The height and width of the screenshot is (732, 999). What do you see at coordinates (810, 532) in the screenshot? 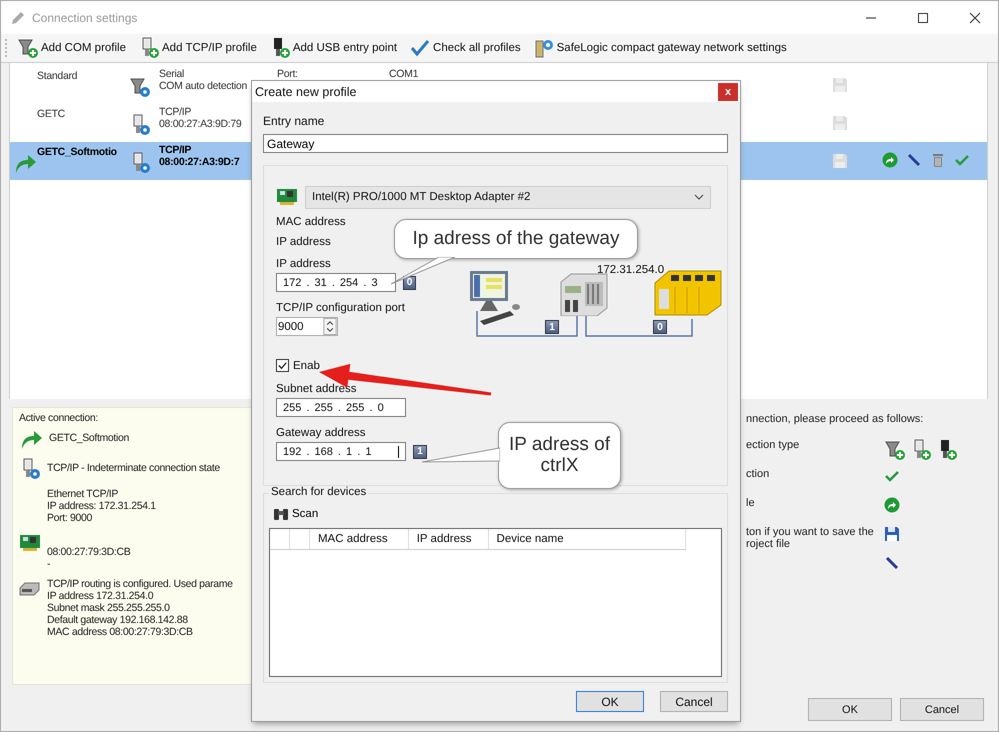
I see `instruction-text: ton if you want to save the` at bounding box center [810, 532].